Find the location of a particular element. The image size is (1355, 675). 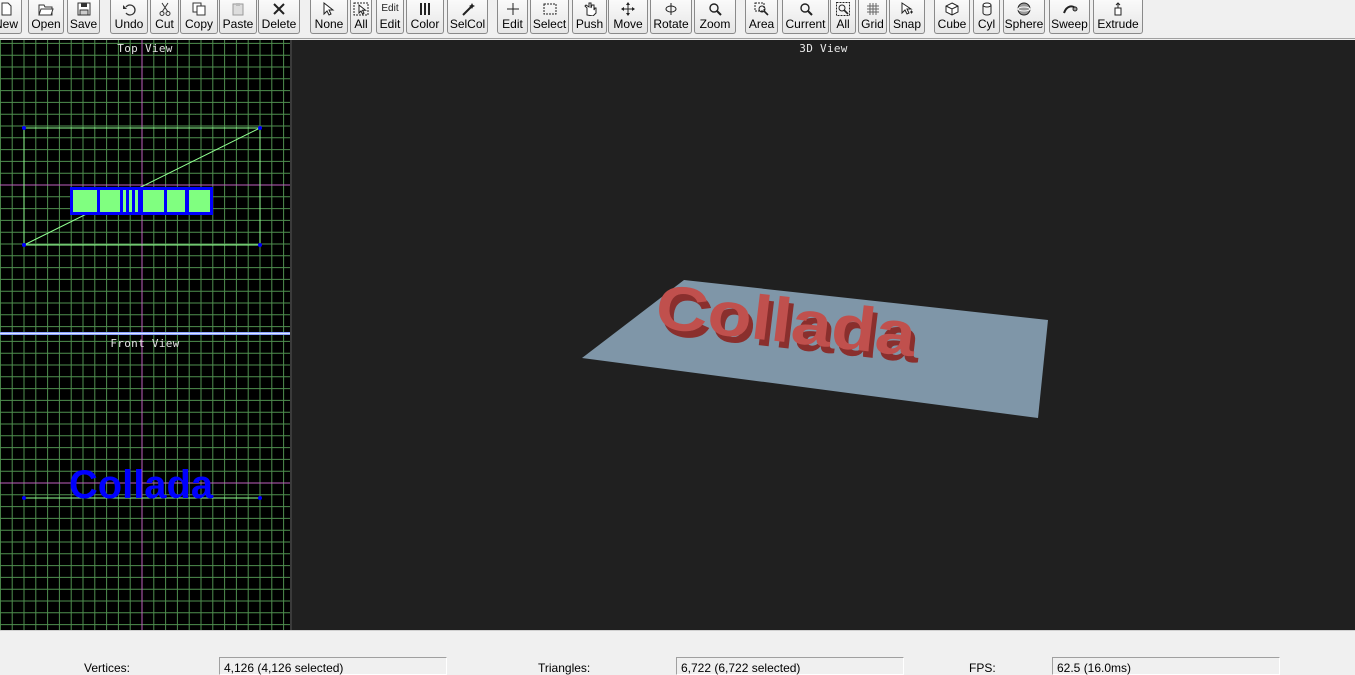

toolbar-button-sphere: Sphere is located at coordinates (1024, 17).